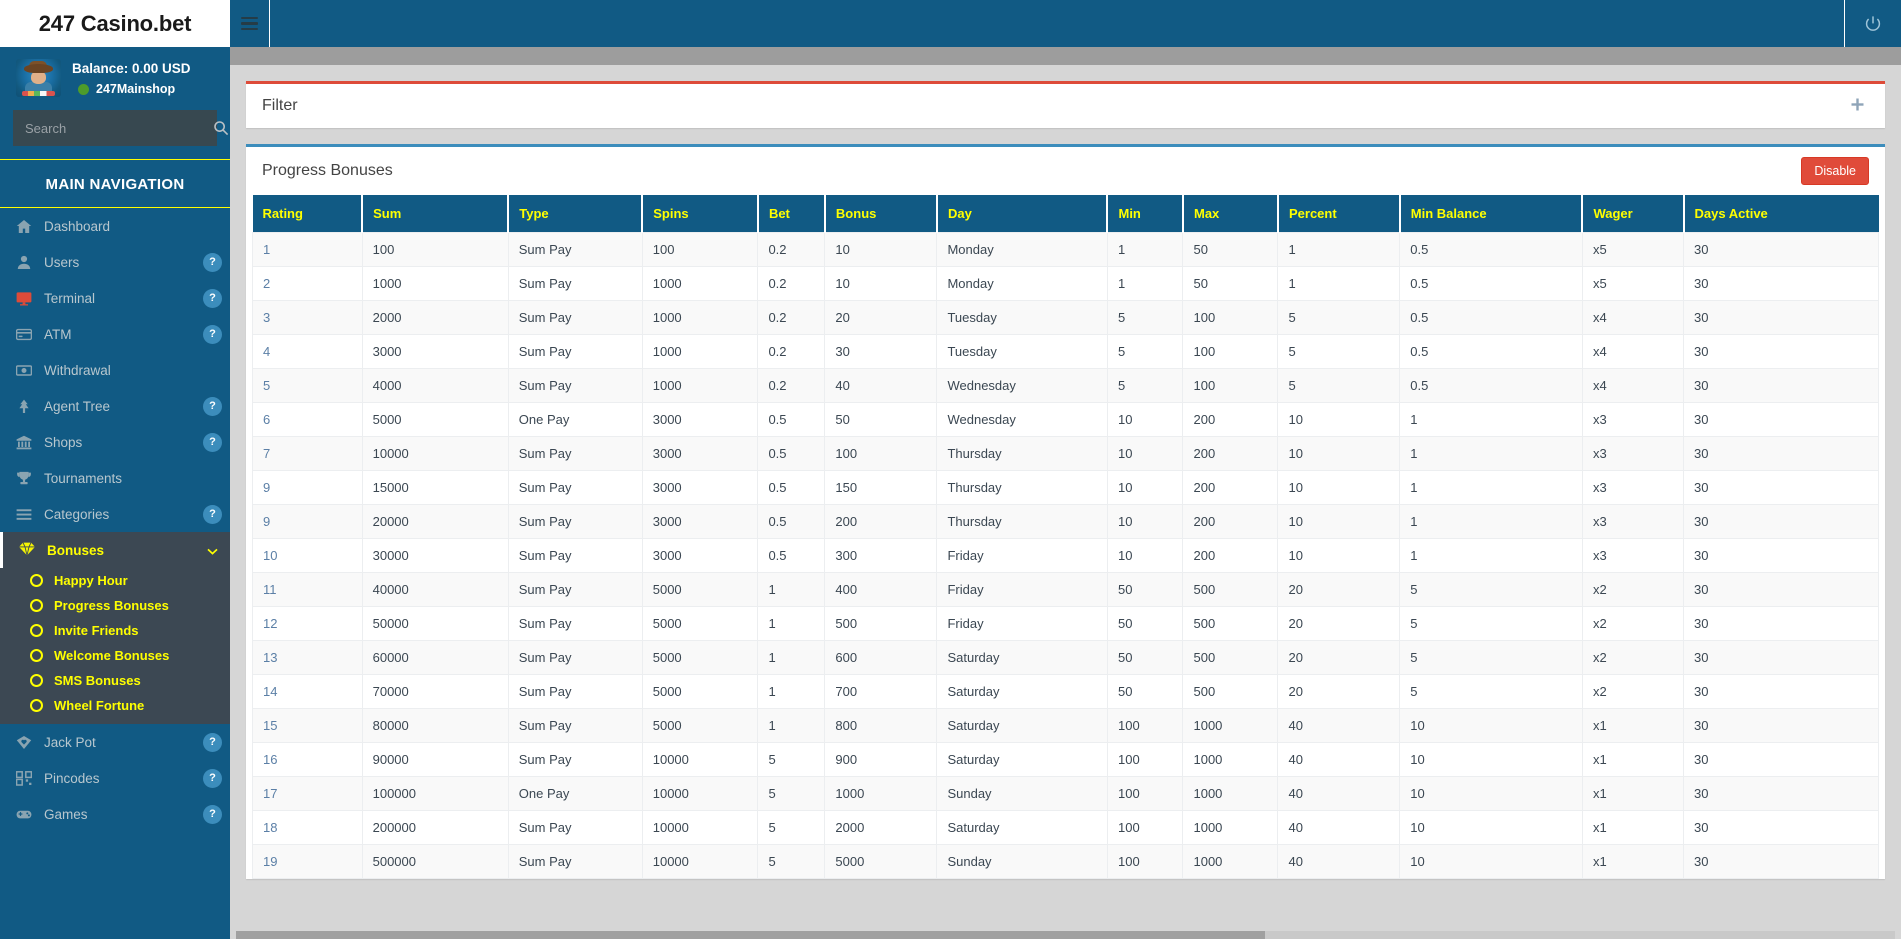  Describe the element at coordinates (1065, 317) in the screenshot. I see `table-row: 3 2000 Sum Pay 1000 0.2 20 Tuesday 5 100 5 0.5 x4 30` at that location.